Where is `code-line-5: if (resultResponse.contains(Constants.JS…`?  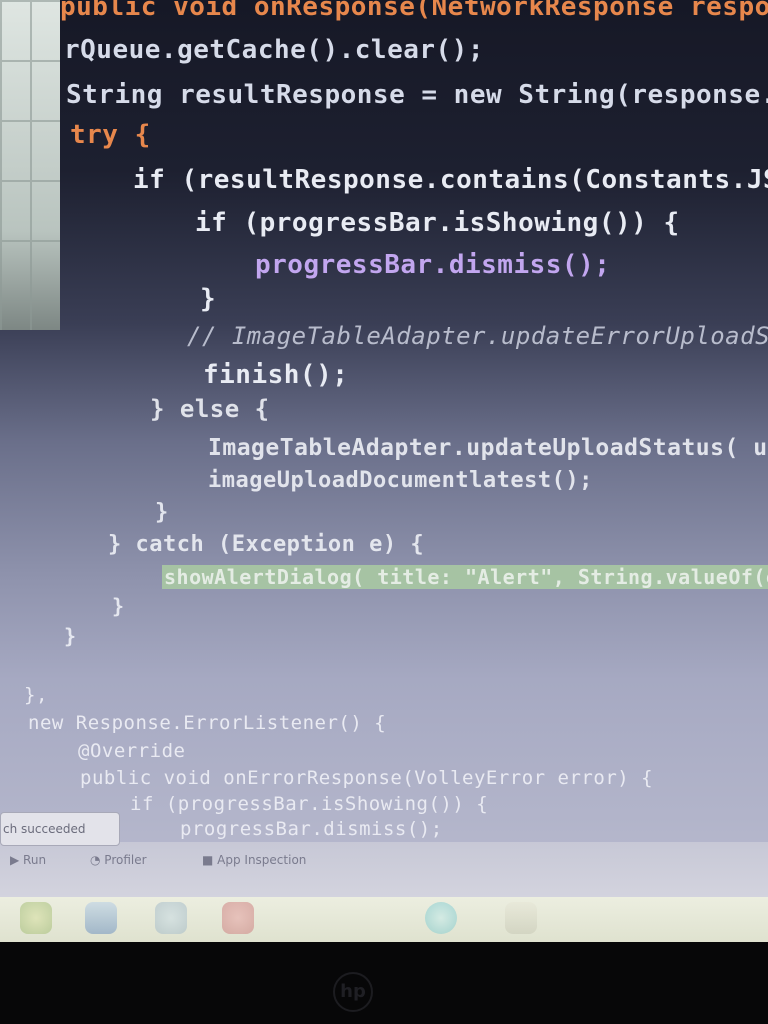
code-line-5: if (resultResponse.contains(Constants.JS… is located at coordinates (450, 180).